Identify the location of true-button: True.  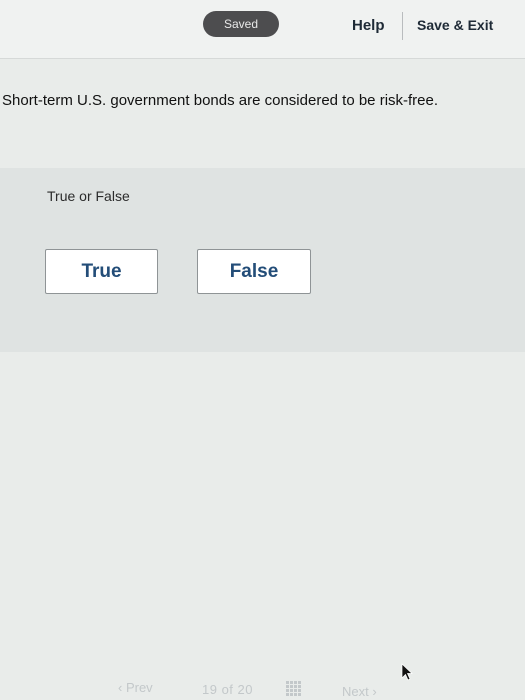
(101, 271).